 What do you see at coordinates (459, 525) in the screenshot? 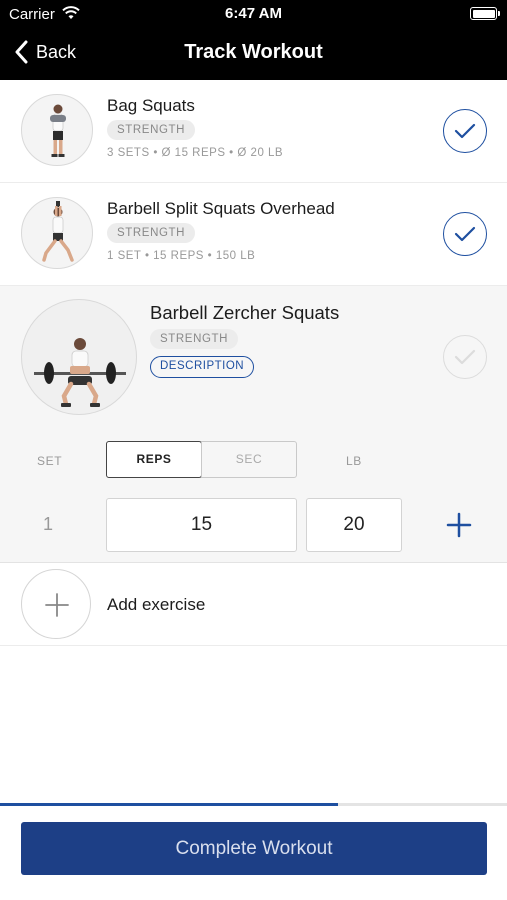
I see `add-set-button` at bounding box center [459, 525].